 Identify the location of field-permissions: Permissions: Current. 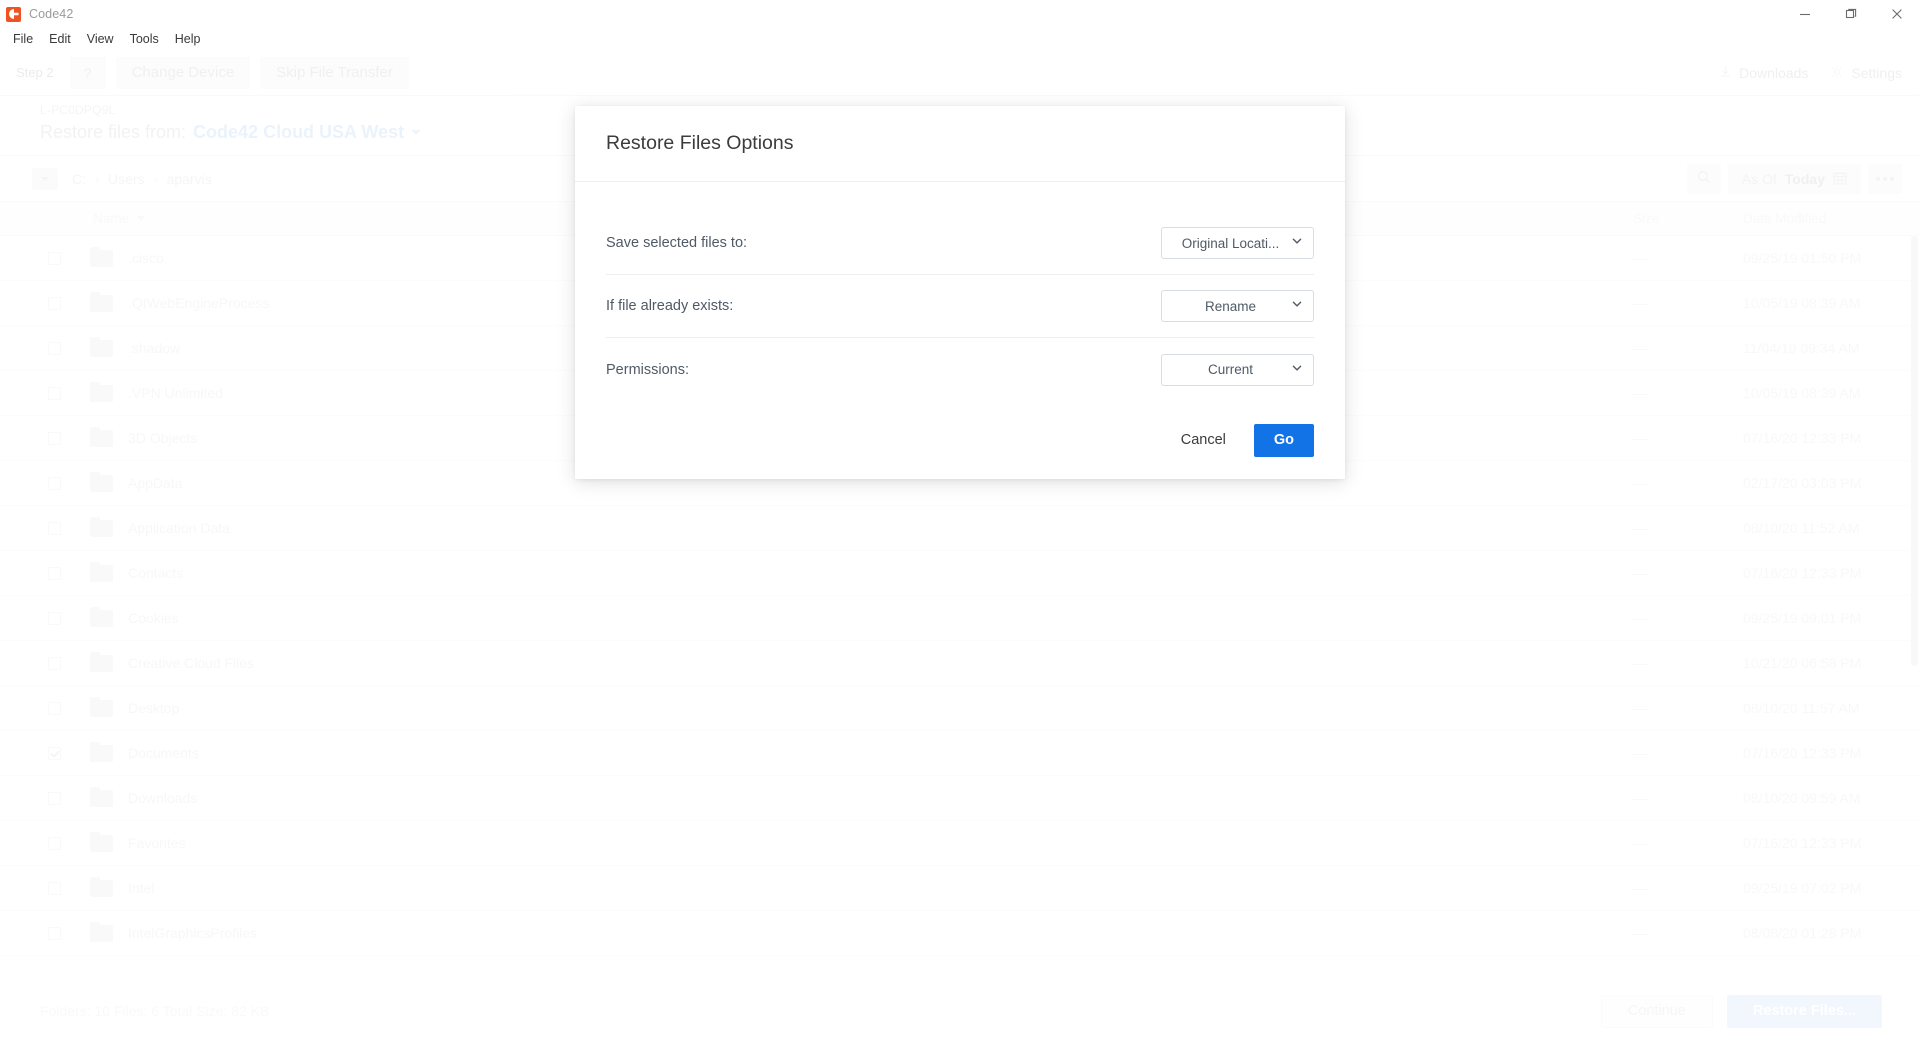
(960, 369).